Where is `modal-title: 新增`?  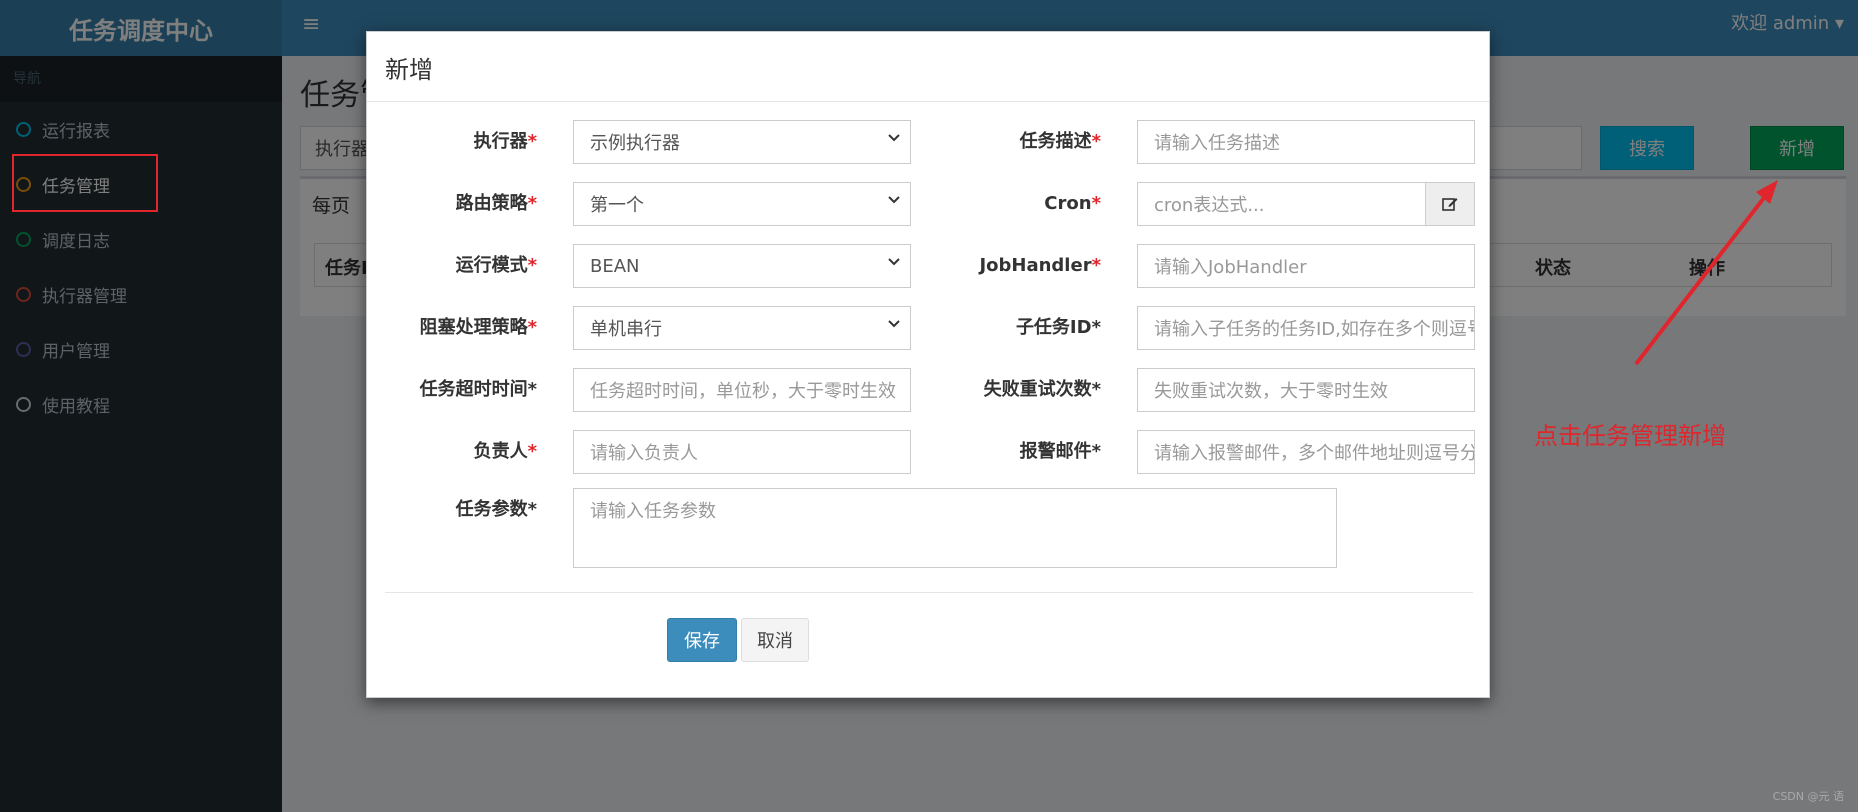
modal-title: 新增 is located at coordinates (928, 67).